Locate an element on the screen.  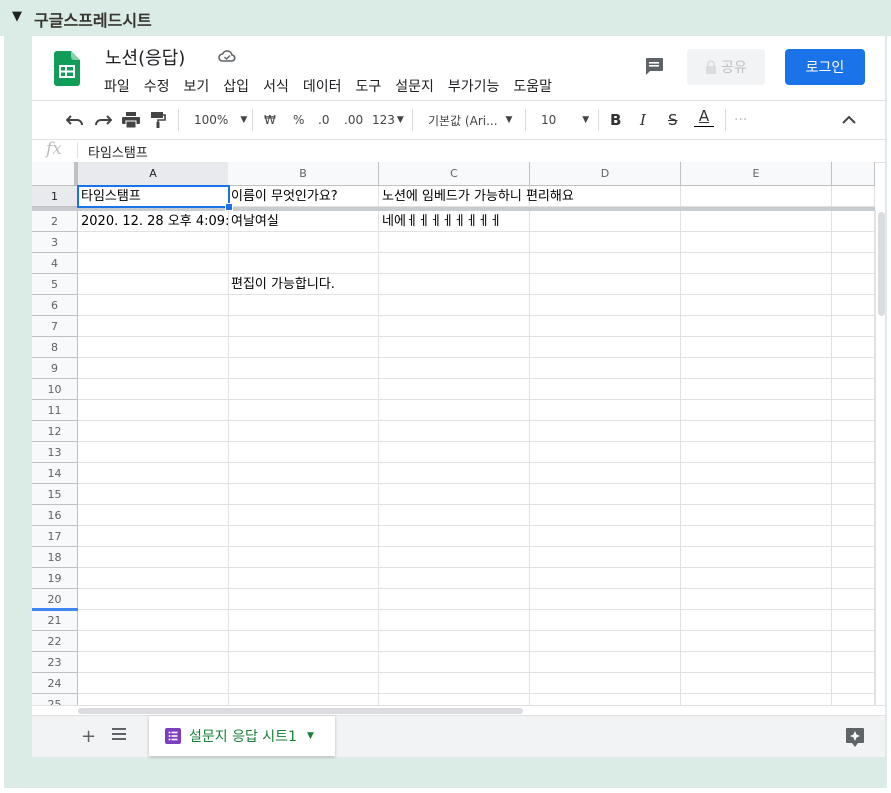
more-button: ··· is located at coordinates (740, 120).